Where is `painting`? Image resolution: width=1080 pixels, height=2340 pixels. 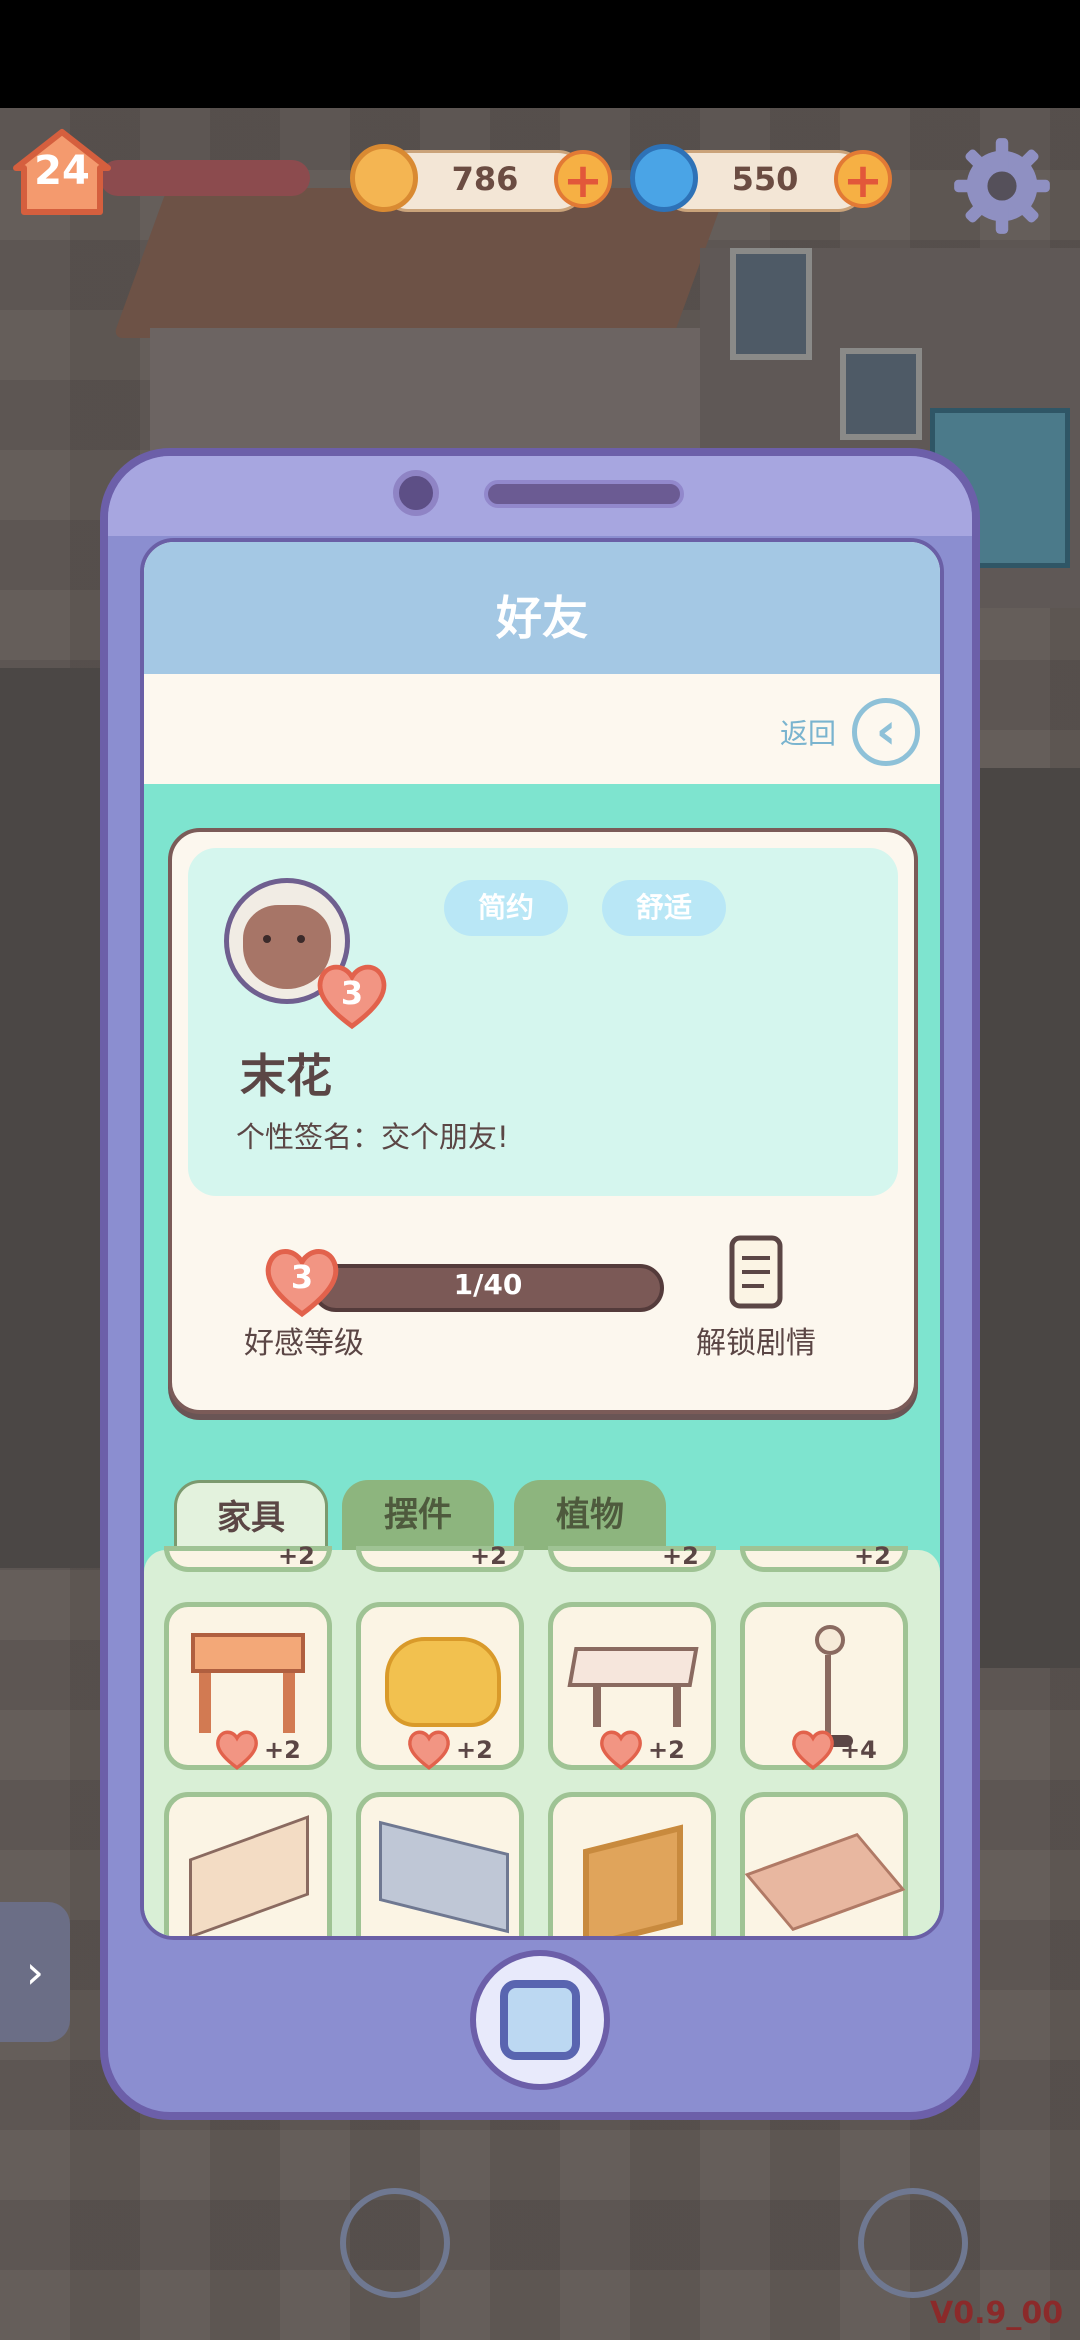 painting is located at coordinates (633, 1880).